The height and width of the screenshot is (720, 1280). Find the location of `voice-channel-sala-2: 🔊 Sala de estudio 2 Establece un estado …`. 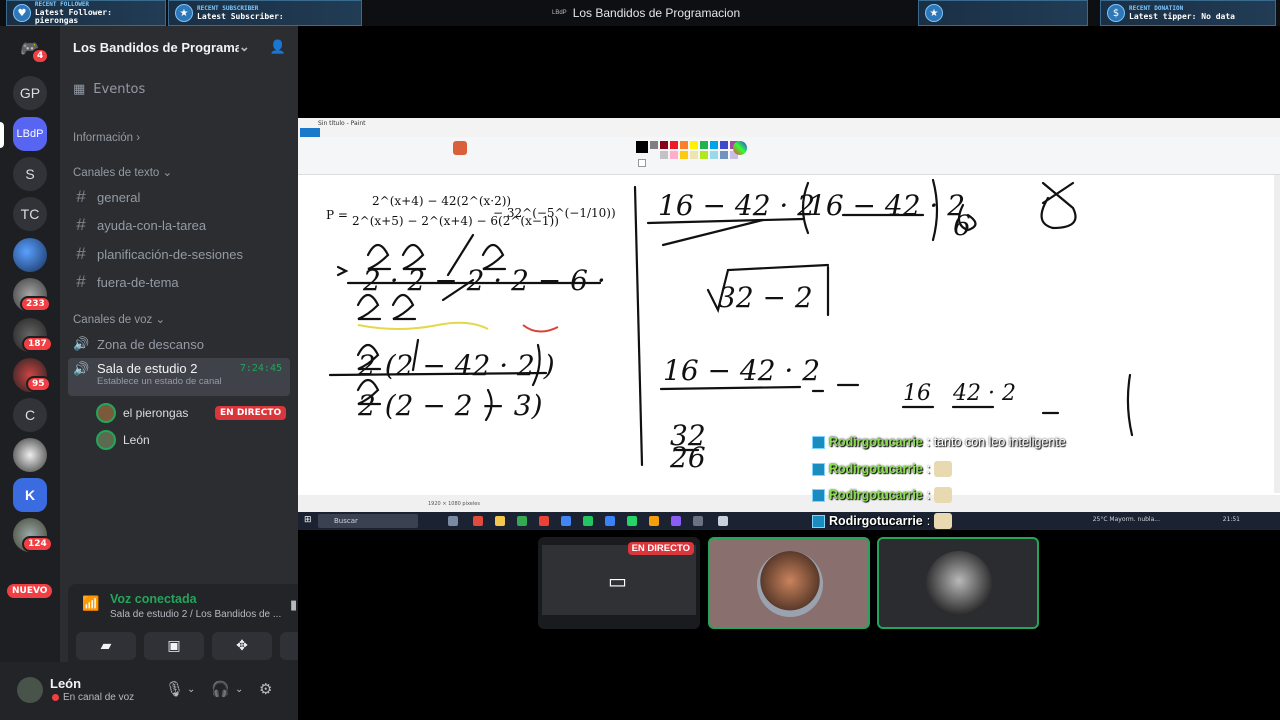

voice-channel-sala-2: 🔊 Sala de estudio 2 Establece un estado … is located at coordinates (179, 377).